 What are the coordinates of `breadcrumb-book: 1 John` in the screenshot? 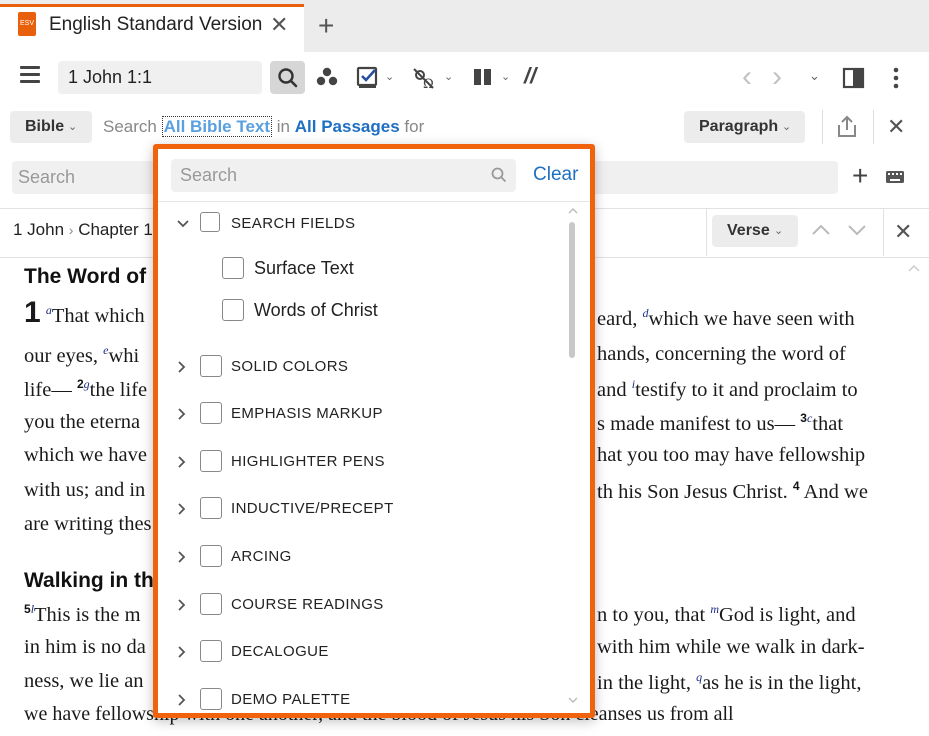 It's located at (38, 229).